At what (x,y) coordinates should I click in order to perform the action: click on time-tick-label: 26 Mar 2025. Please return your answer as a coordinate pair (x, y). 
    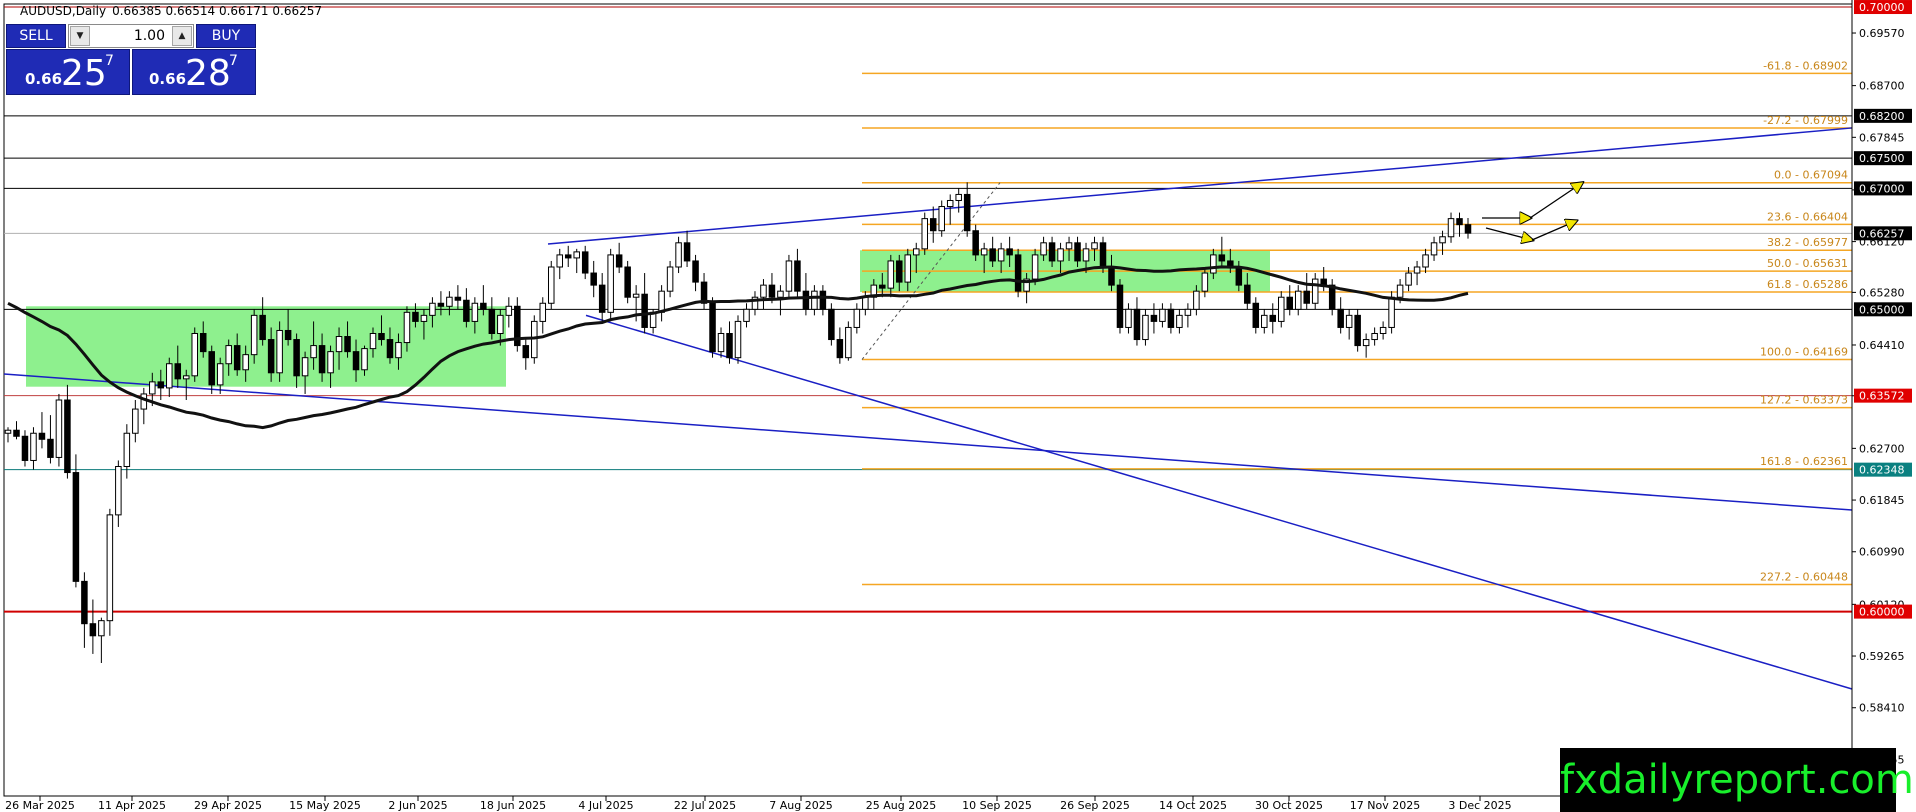
    Looking at the image, I should click on (40, 805).